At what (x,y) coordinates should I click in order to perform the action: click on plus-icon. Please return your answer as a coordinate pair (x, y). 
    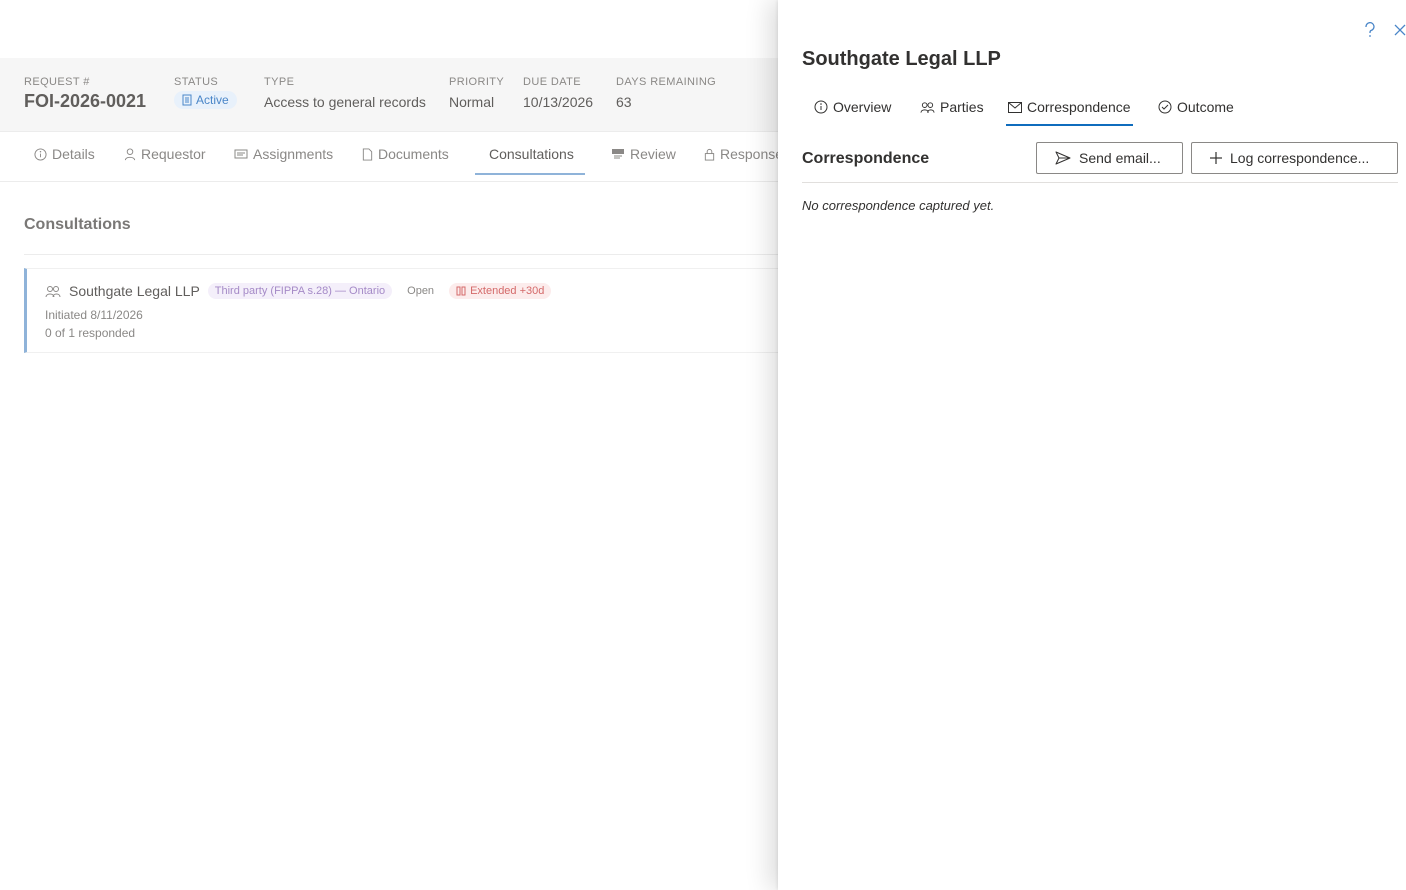
    Looking at the image, I should click on (1216, 158).